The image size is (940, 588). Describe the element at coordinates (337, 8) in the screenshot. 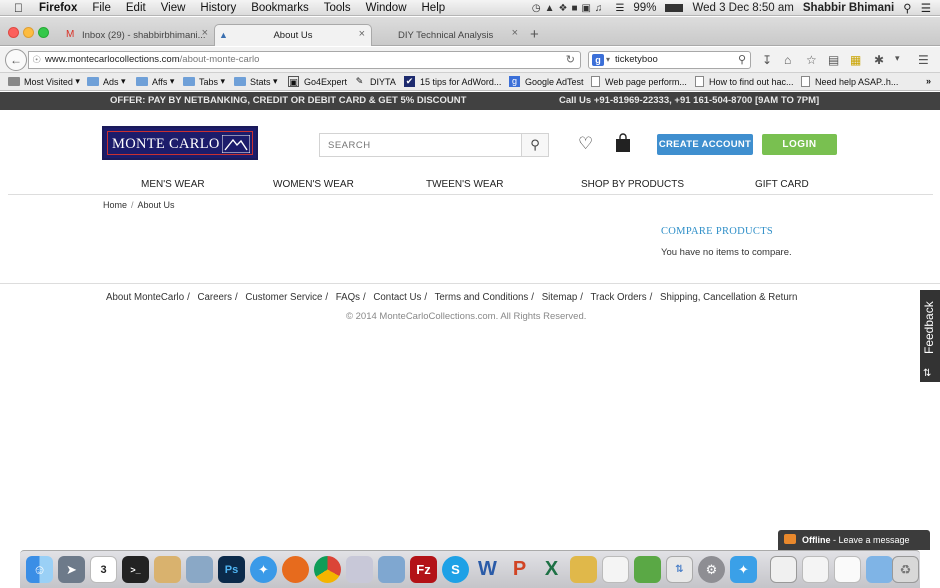

I see `menu-tools: Tools` at that location.